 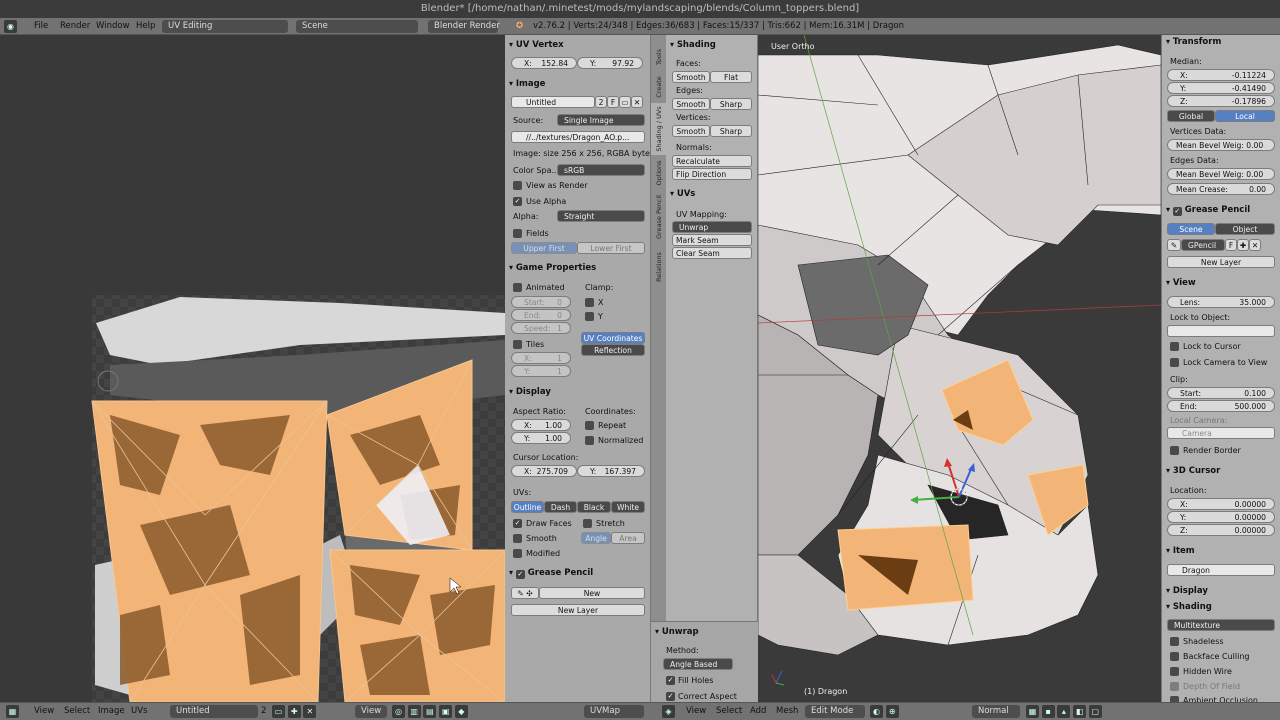 I want to click on image-editor-type-icon: ▦, so click(x=12, y=711).